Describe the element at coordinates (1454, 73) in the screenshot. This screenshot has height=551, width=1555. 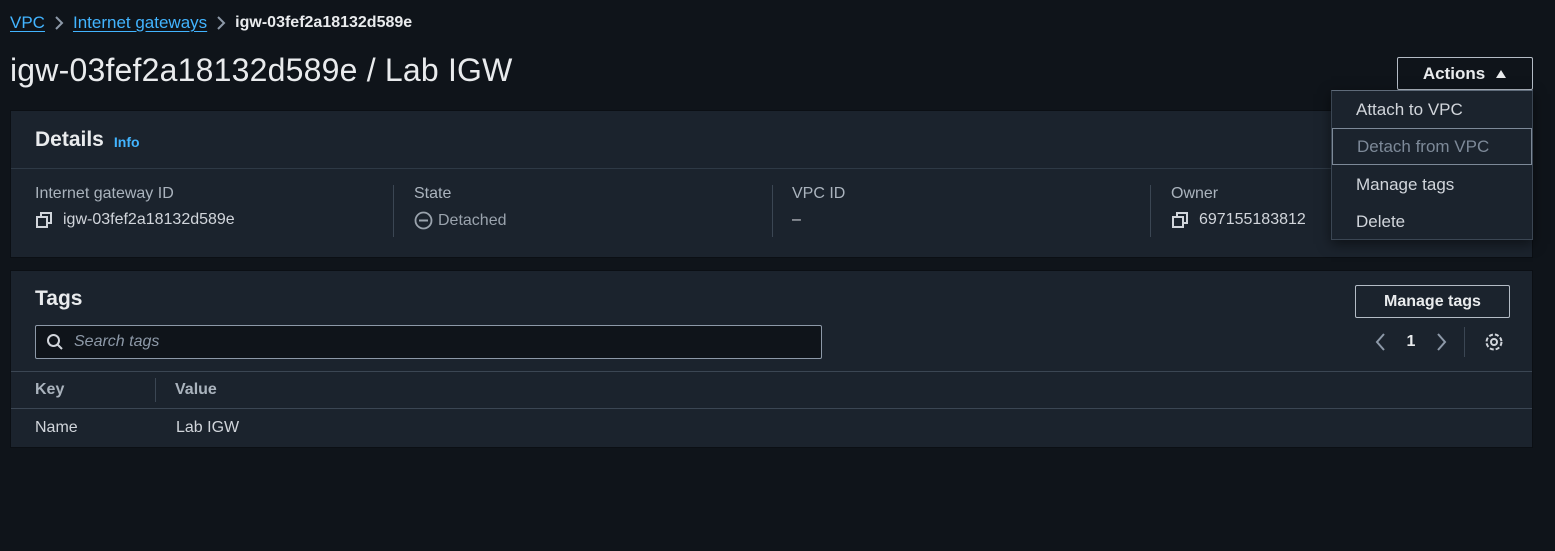
I see `actions-button-label: Actions` at that location.